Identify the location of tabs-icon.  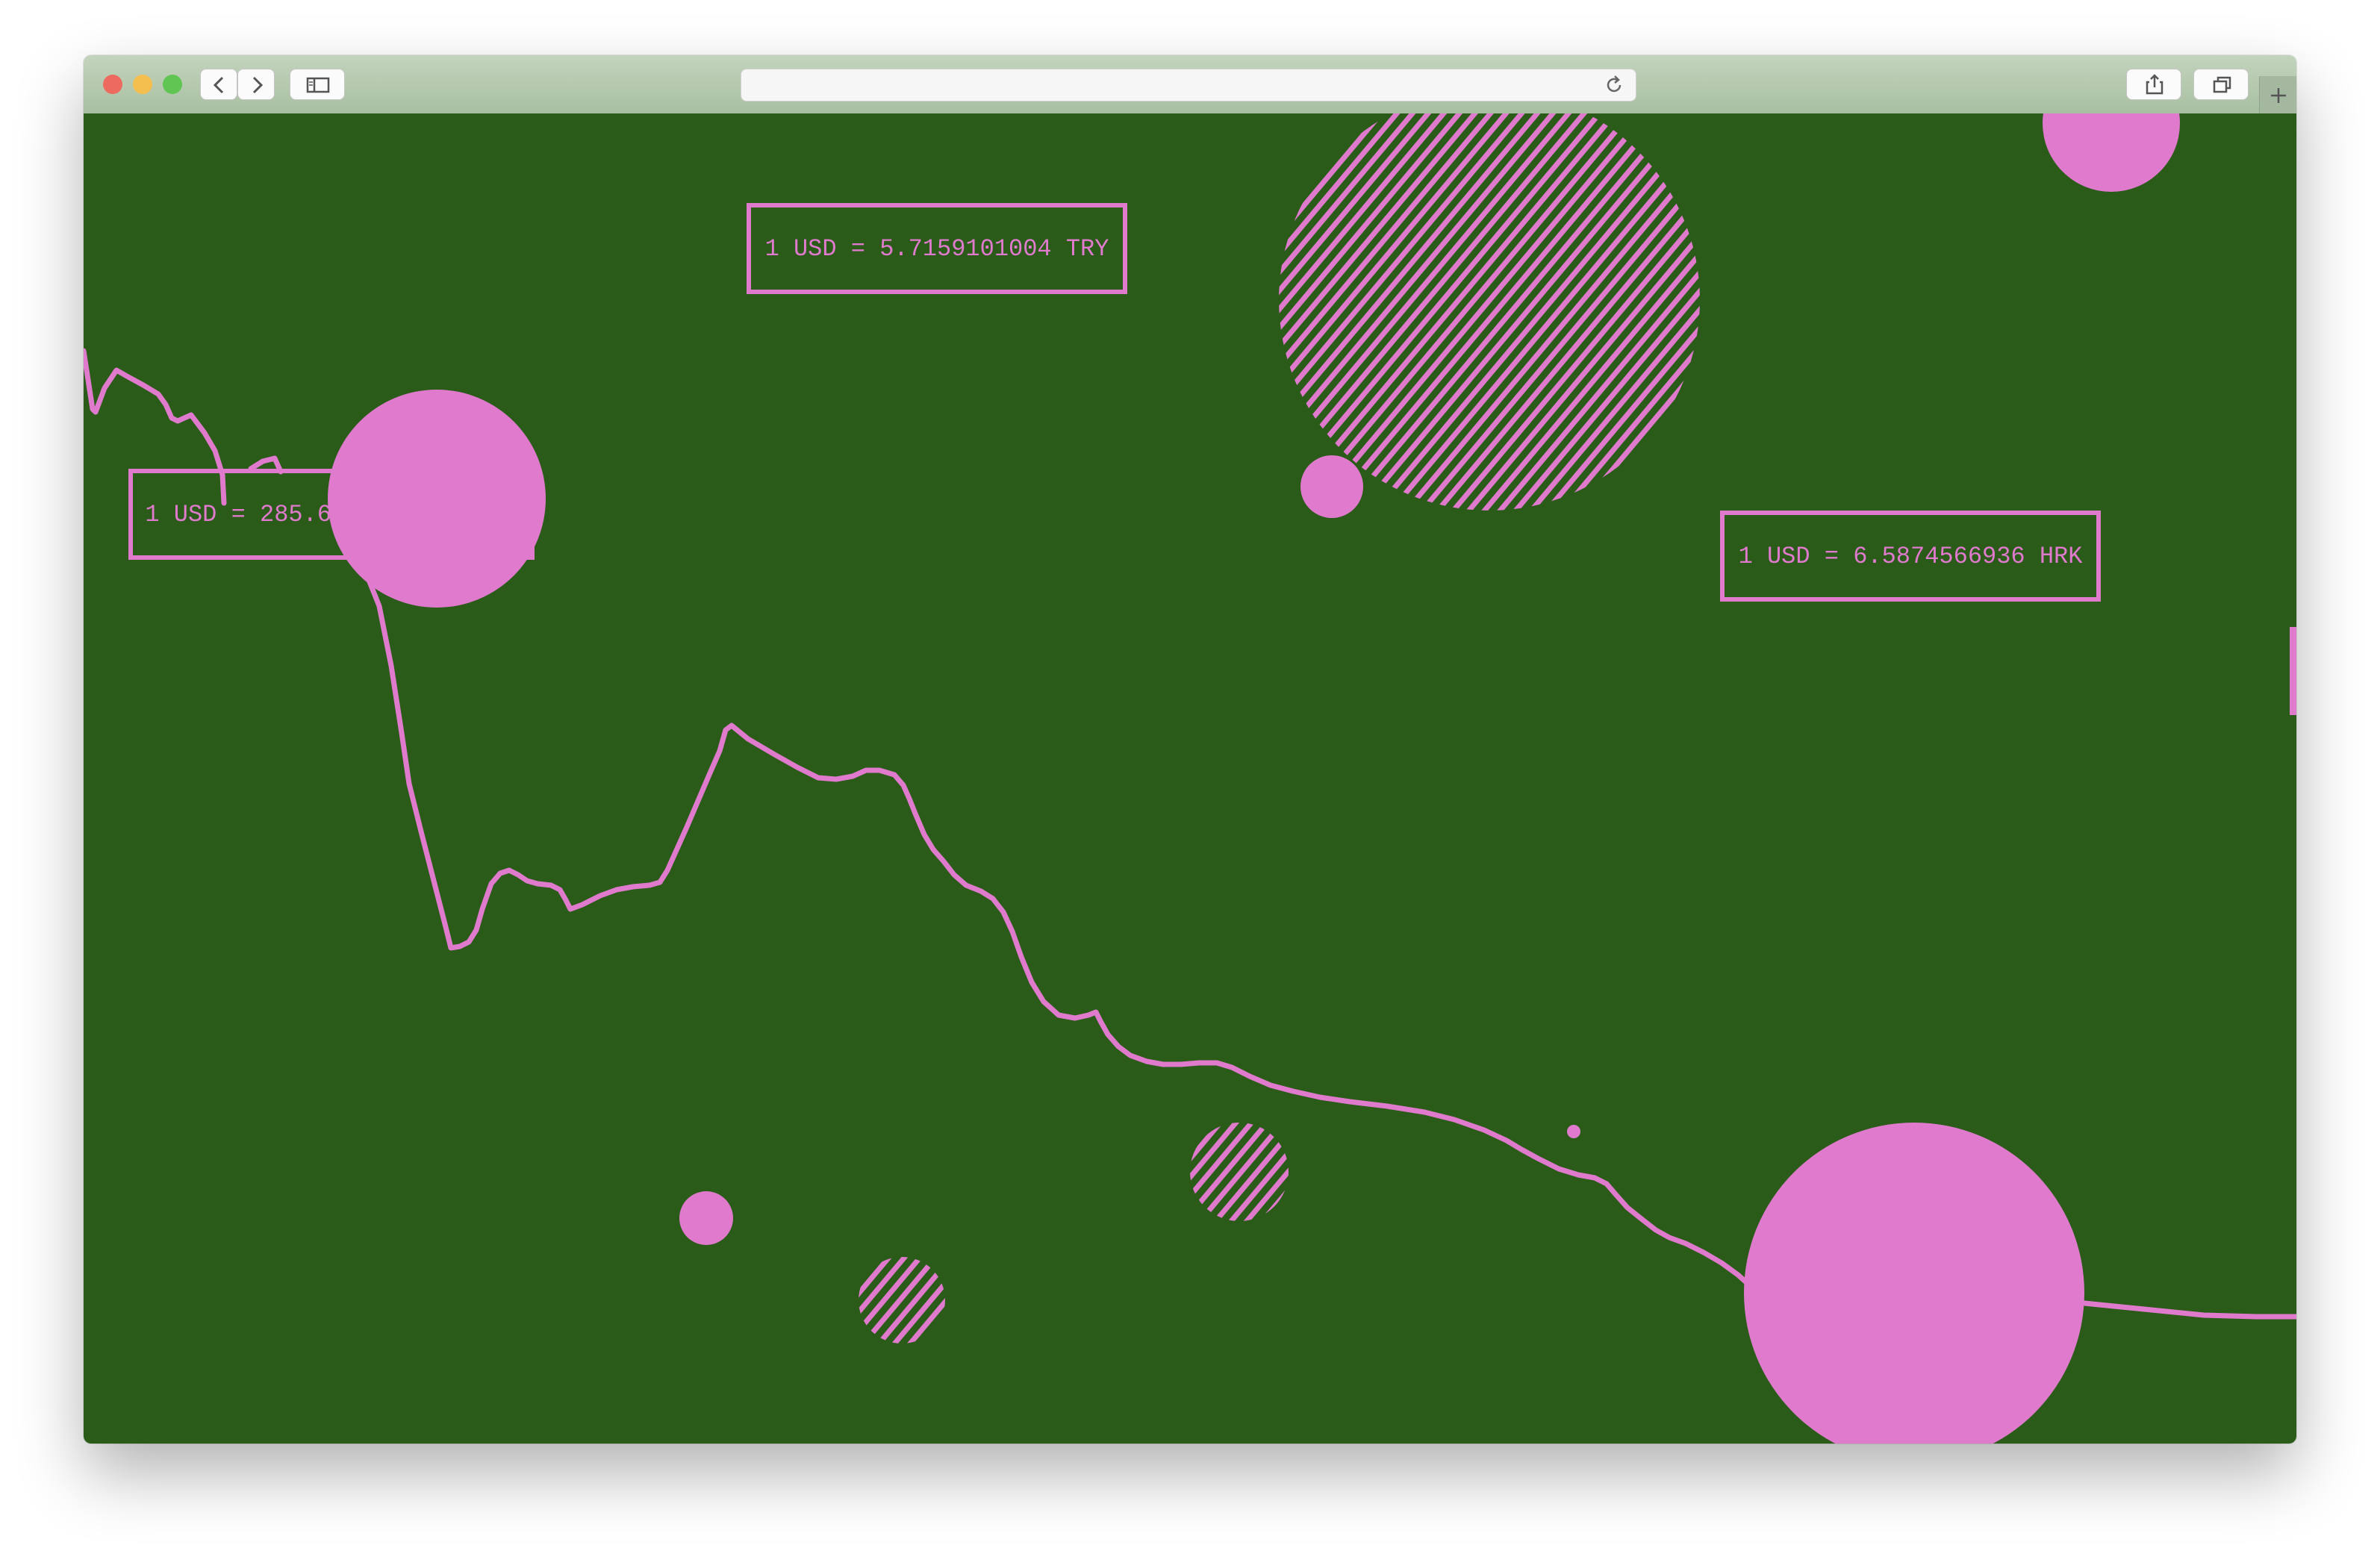
(2222, 84).